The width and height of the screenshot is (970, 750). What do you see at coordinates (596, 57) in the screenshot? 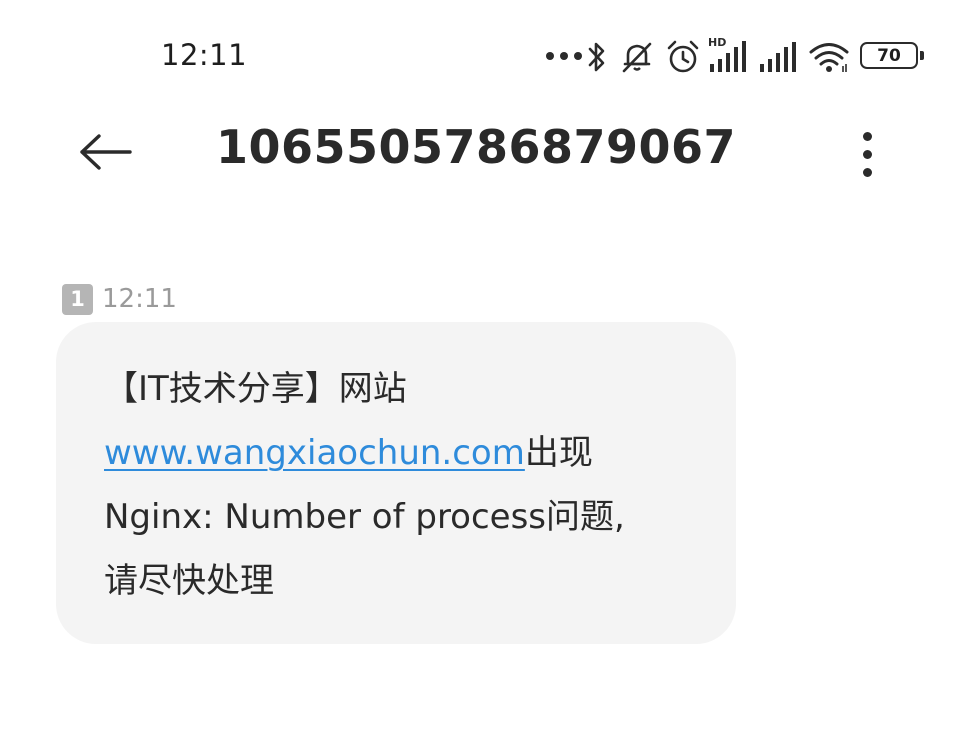
I see `bluetooth-icon` at bounding box center [596, 57].